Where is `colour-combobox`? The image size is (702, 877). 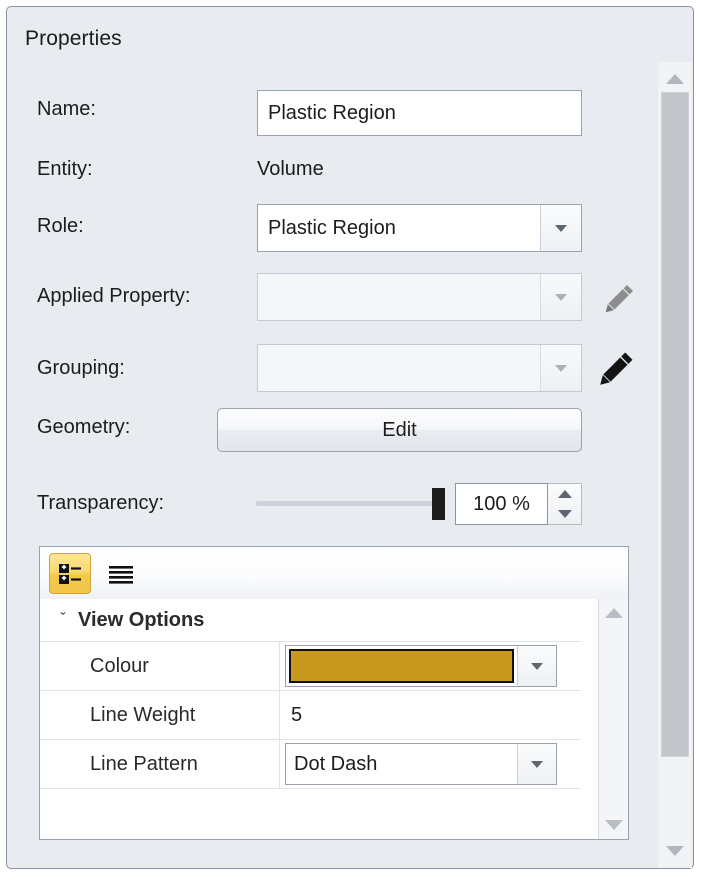
colour-combobox is located at coordinates (421, 666).